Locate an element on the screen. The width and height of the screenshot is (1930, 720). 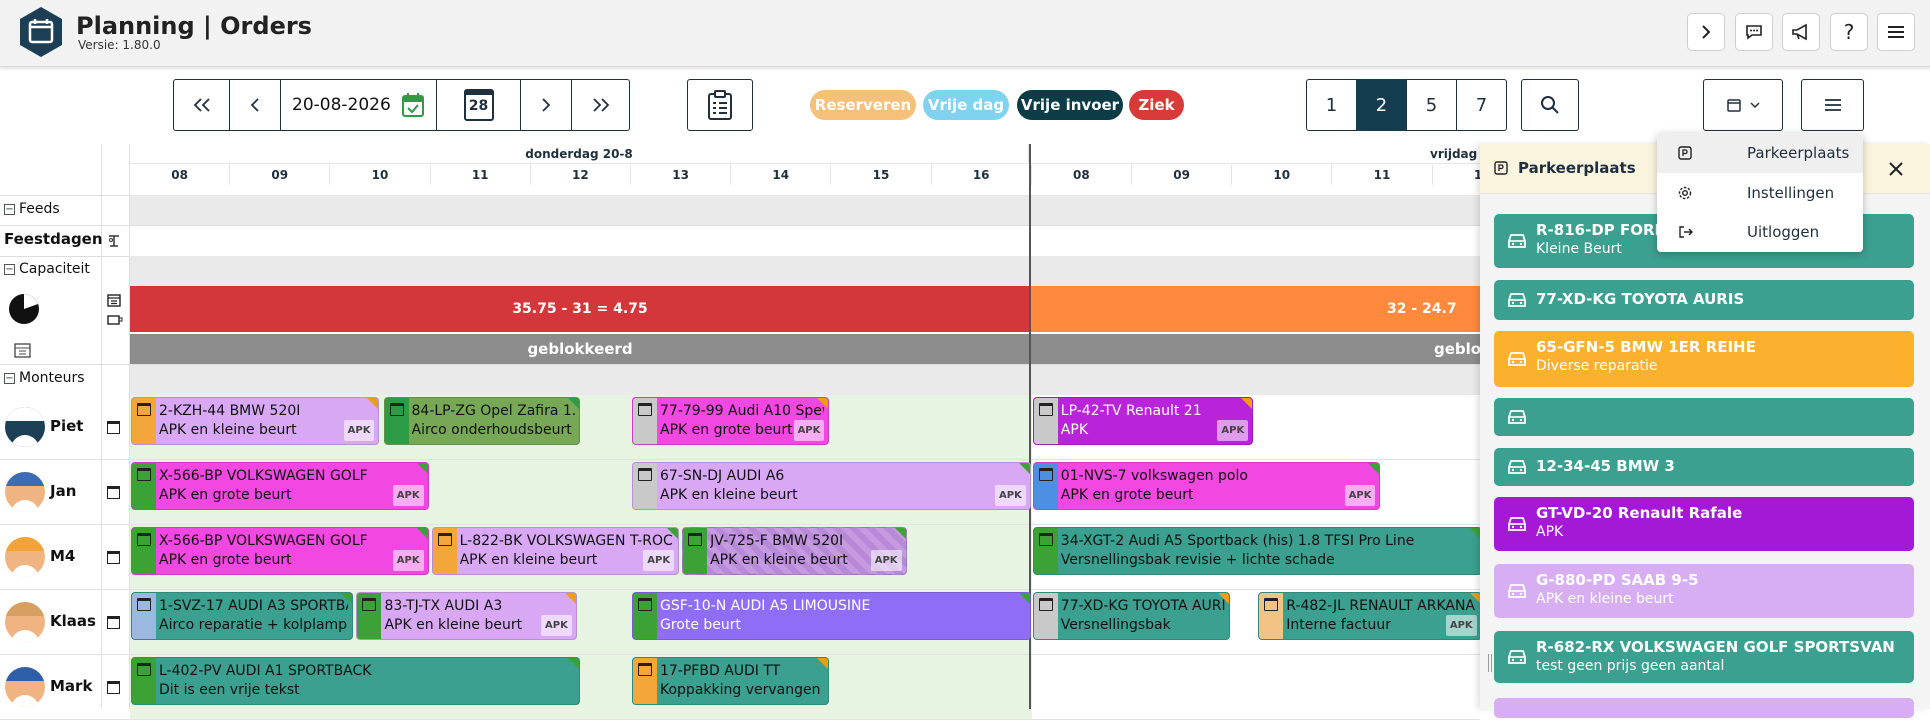
date-input: 20-08-2026 is located at coordinates (358, 105).